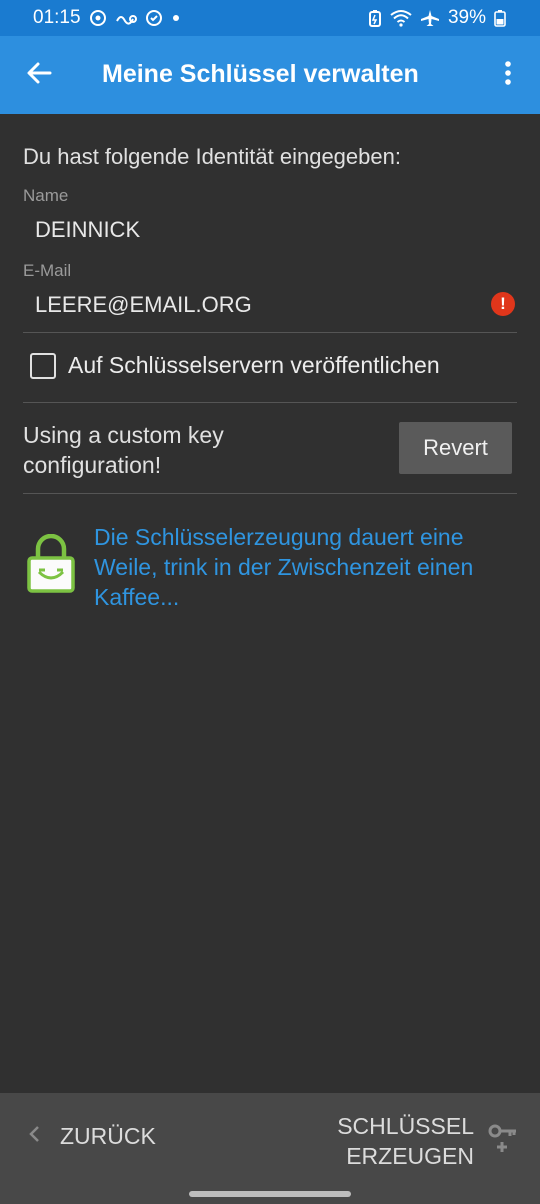 The width and height of the screenshot is (540, 1204). What do you see at coordinates (212, 156) in the screenshot?
I see `intro-text: Du hast folgende Identität eingegeben:` at bounding box center [212, 156].